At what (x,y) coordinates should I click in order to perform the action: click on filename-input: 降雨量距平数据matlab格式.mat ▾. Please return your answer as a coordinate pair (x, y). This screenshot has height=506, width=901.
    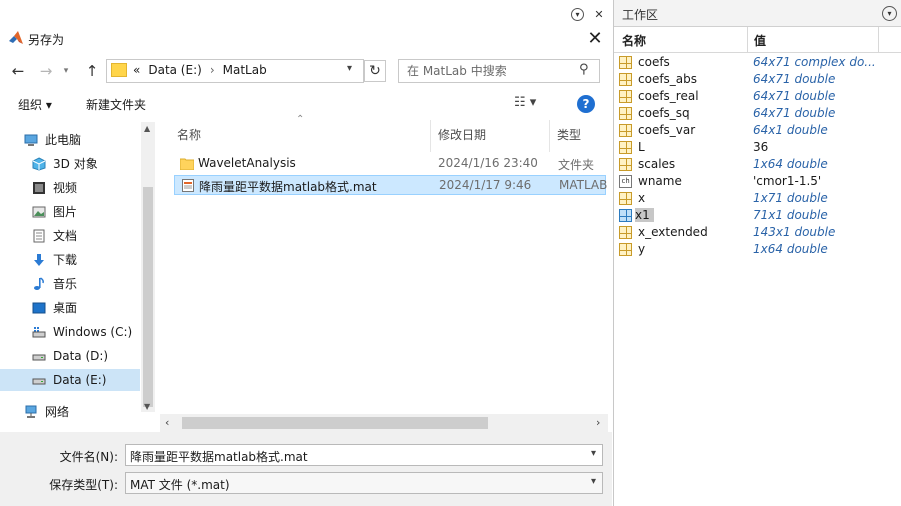
    Looking at the image, I should click on (364, 455).